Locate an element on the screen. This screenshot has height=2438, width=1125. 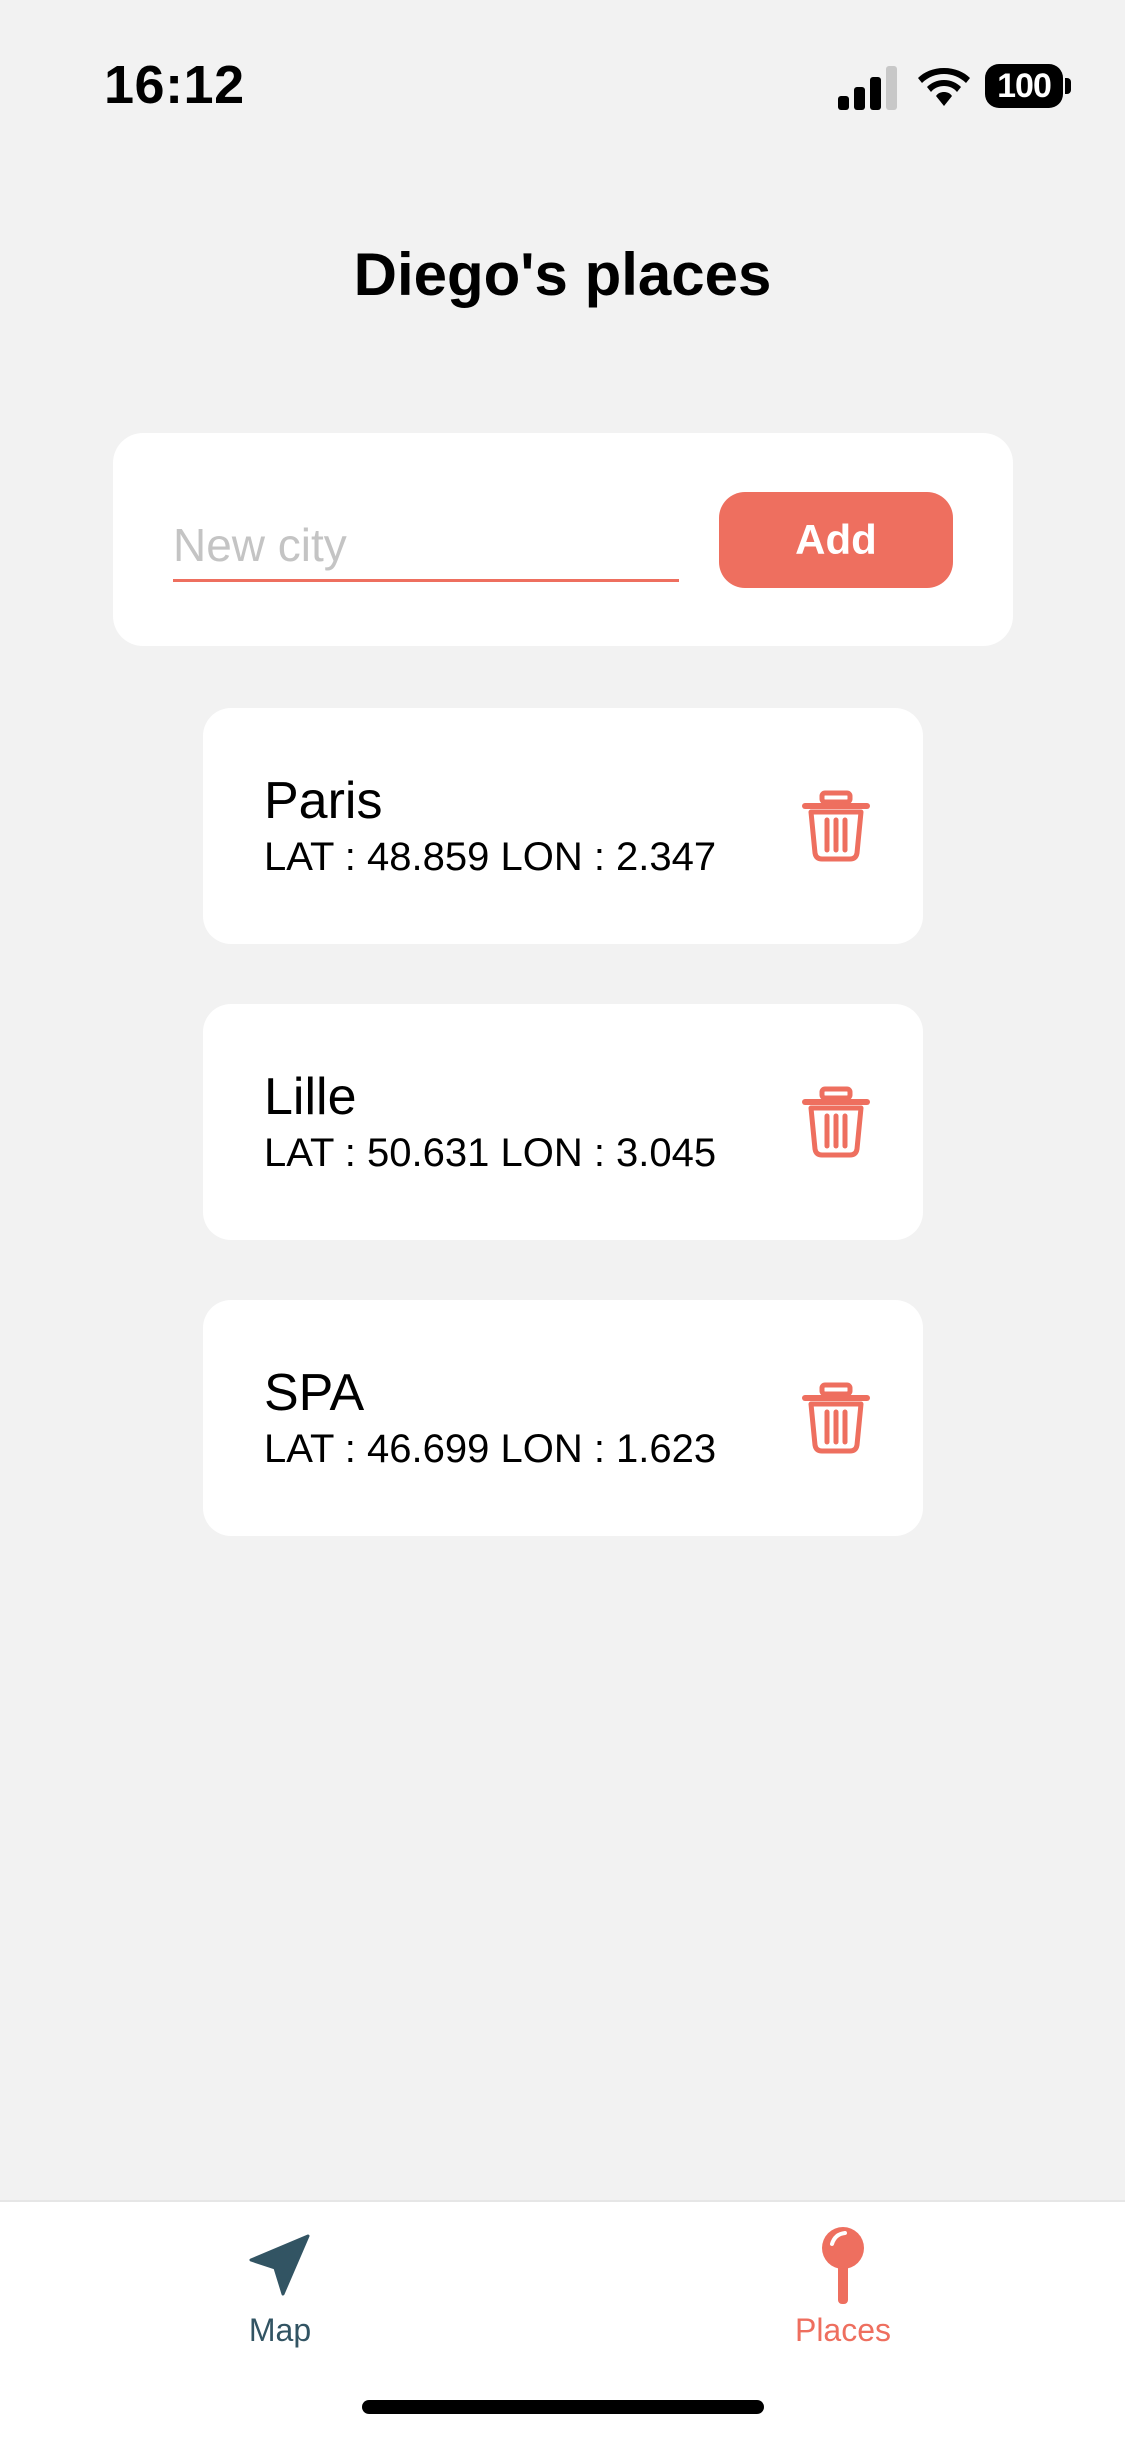
place-coords: LAT : 48.859 LON : 2.347 is located at coordinates (490, 857).